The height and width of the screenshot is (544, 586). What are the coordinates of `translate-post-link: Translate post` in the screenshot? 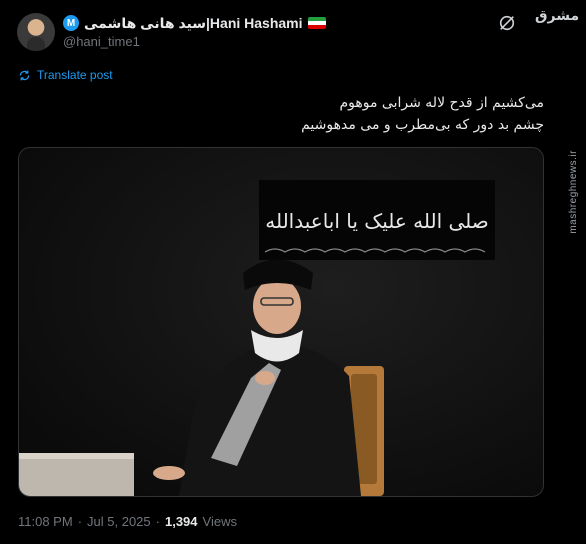 It's located at (65, 75).